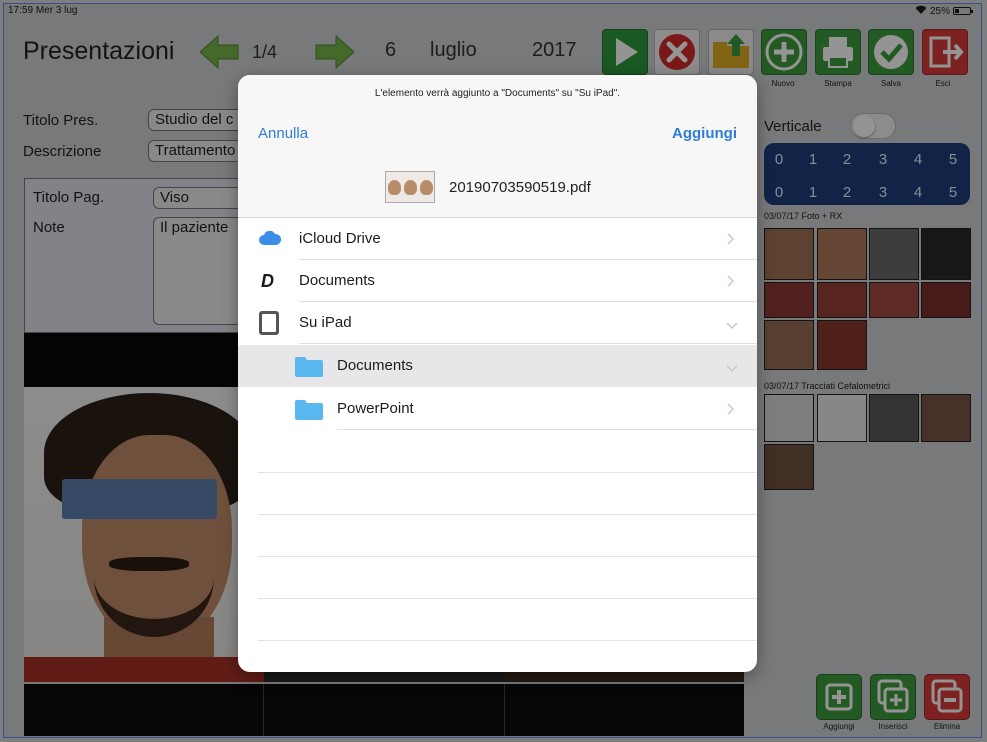 Image resolution: width=987 pixels, height=742 pixels. What do you see at coordinates (947, 697) in the screenshot?
I see `delete-slide-button` at bounding box center [947, 697].